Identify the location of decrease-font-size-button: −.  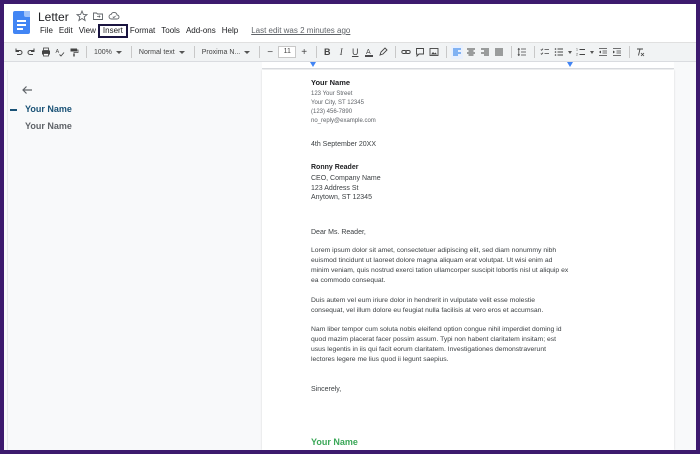
(270, 52).